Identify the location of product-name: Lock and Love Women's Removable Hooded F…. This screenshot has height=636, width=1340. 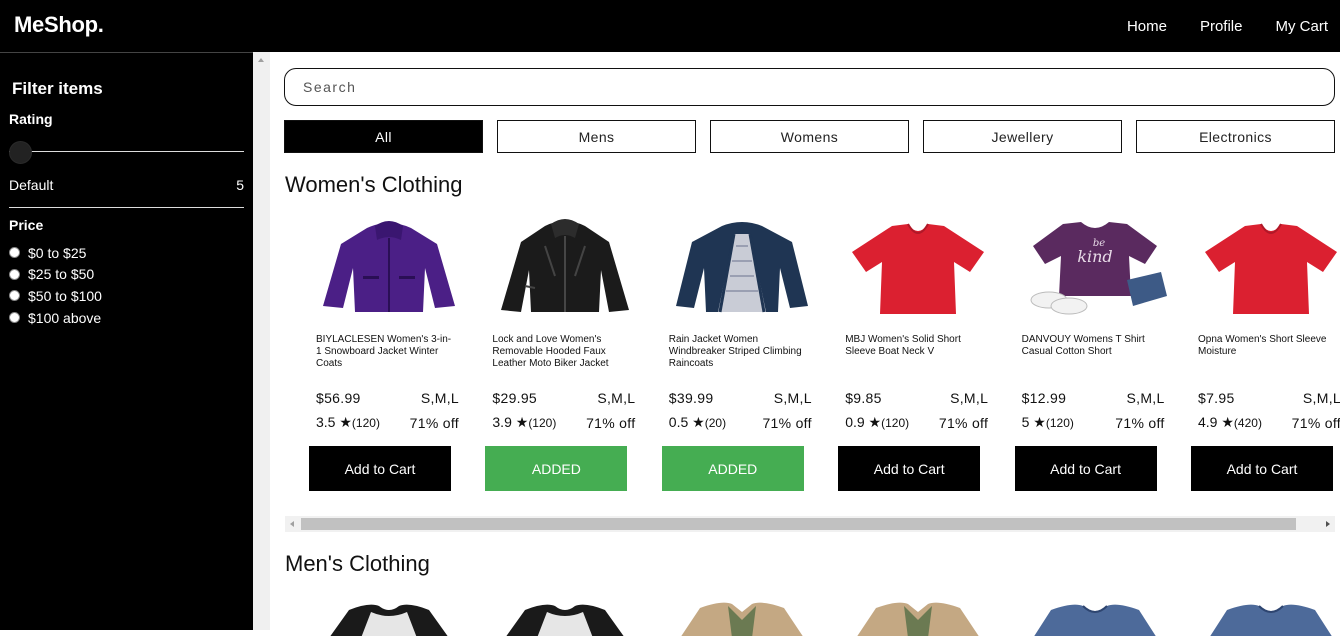
(562, 352).